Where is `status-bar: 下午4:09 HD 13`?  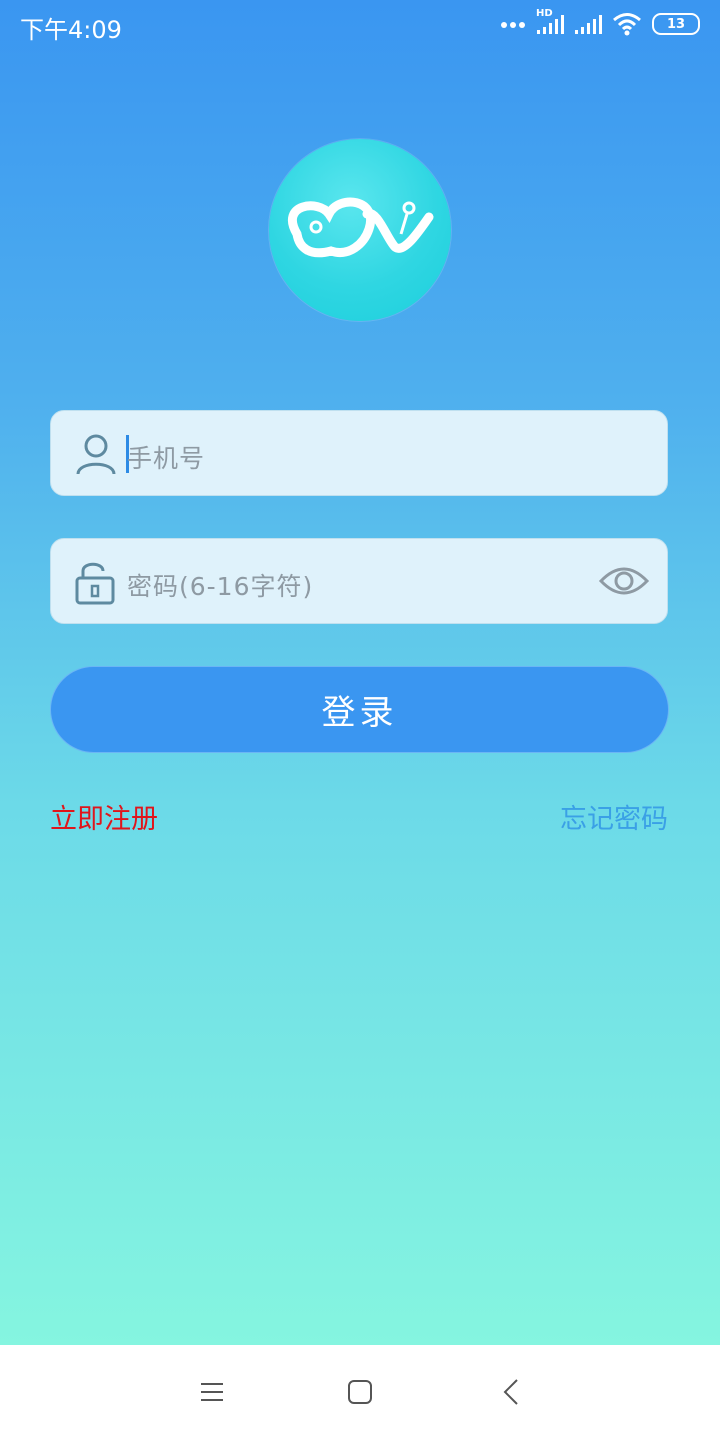 status-bar: 下午4:09 HD 13 is located at coordinates (360, 26).